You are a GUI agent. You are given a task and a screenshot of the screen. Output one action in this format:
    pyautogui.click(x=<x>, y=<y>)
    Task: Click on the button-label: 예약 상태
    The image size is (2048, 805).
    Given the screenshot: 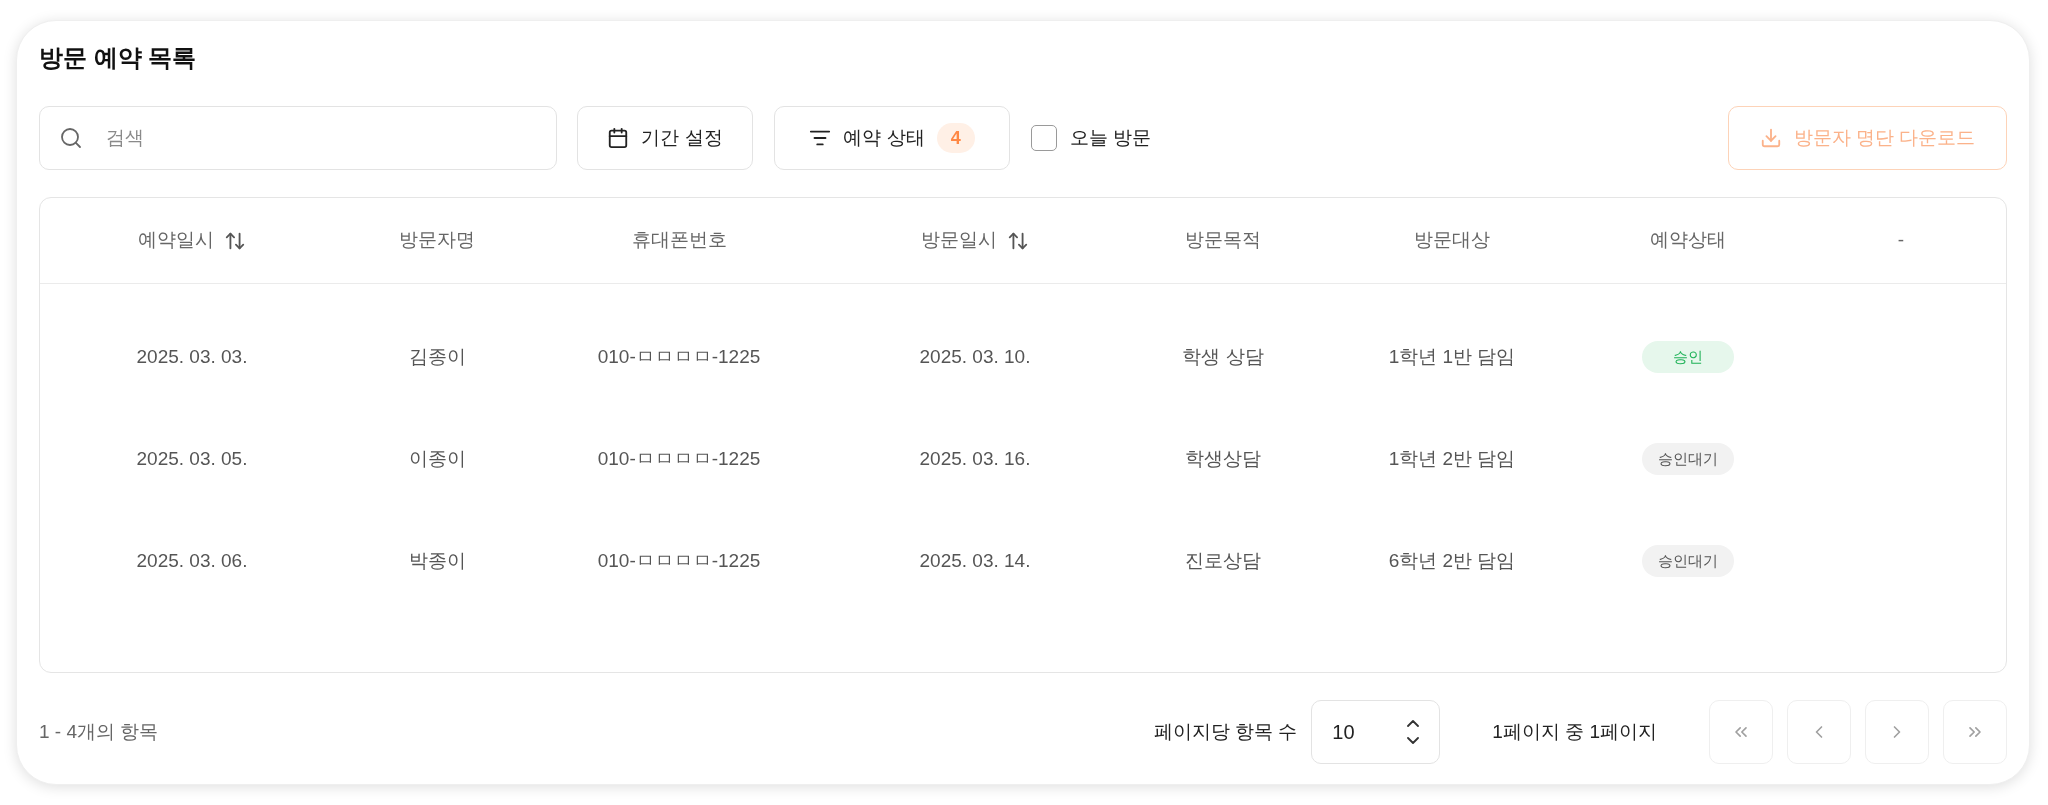 What is the action you would take?
    pyautogui.click(x=884, y=137)
    